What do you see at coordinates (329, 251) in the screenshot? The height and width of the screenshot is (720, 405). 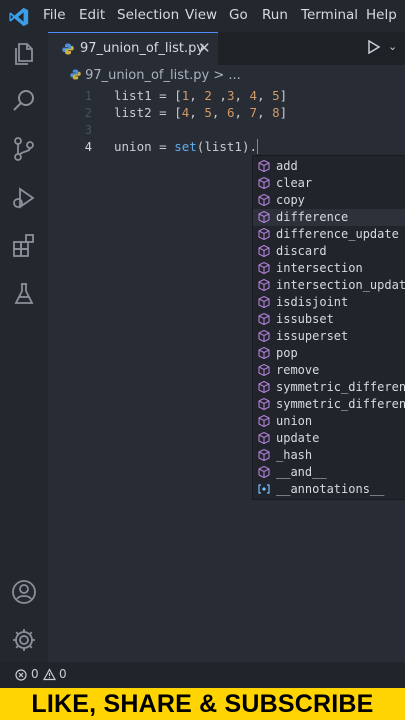 I see `suggestion-item: discard` at bounding box center [329, 251].